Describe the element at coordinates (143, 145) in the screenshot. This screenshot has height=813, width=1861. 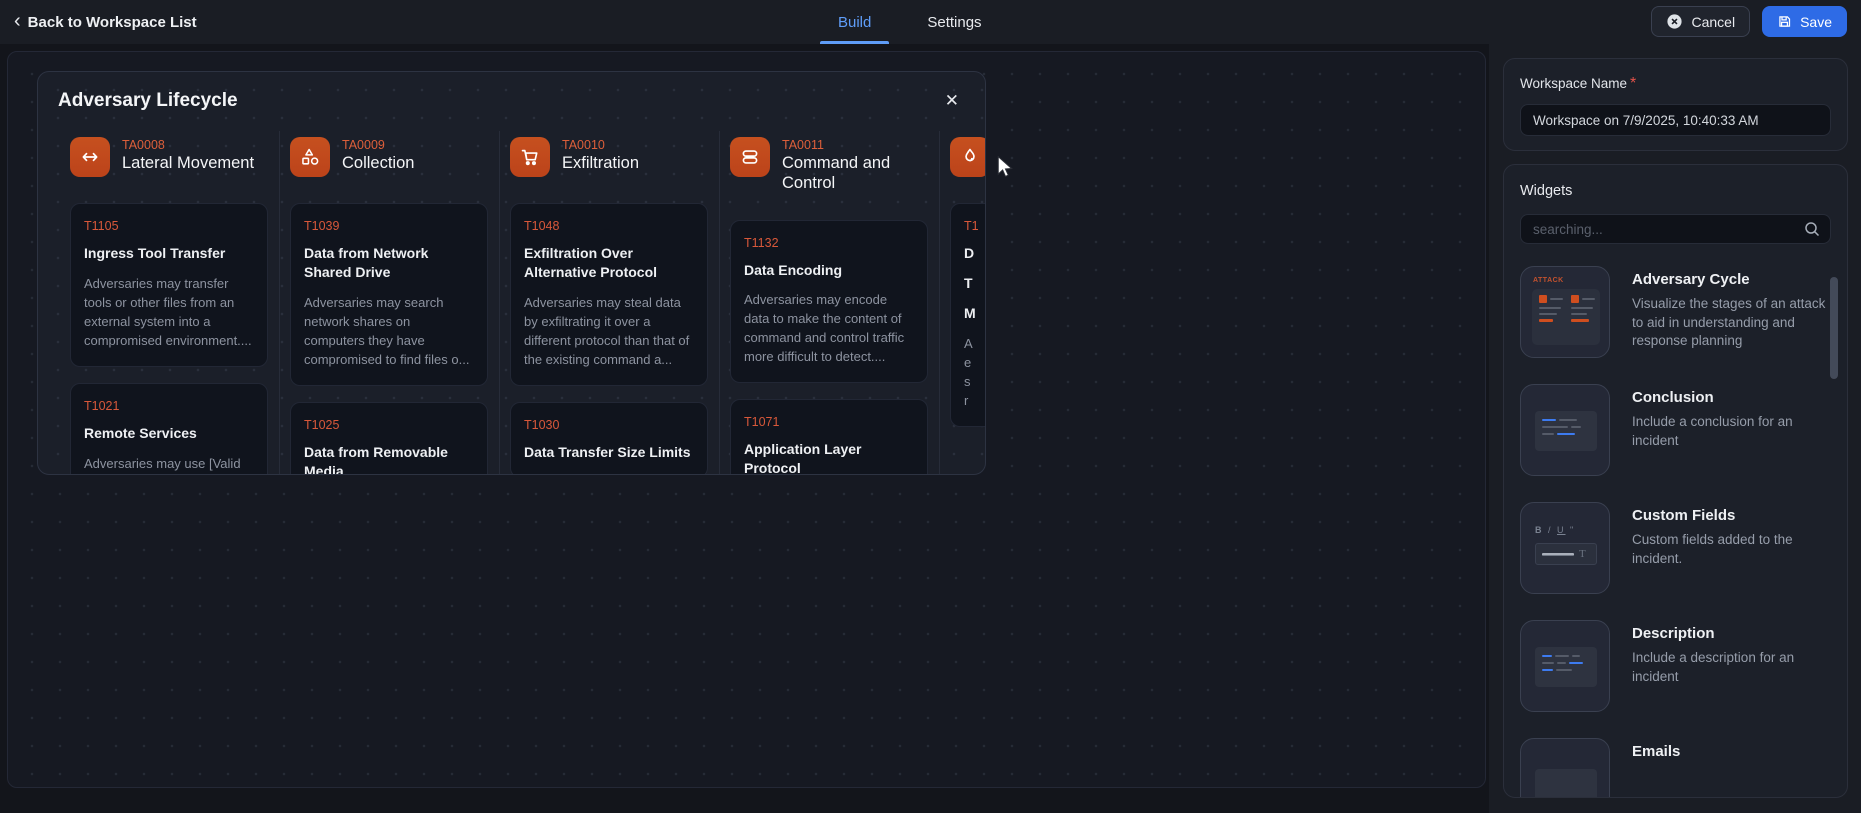
I see `tactic-id: TA0008` at that location.